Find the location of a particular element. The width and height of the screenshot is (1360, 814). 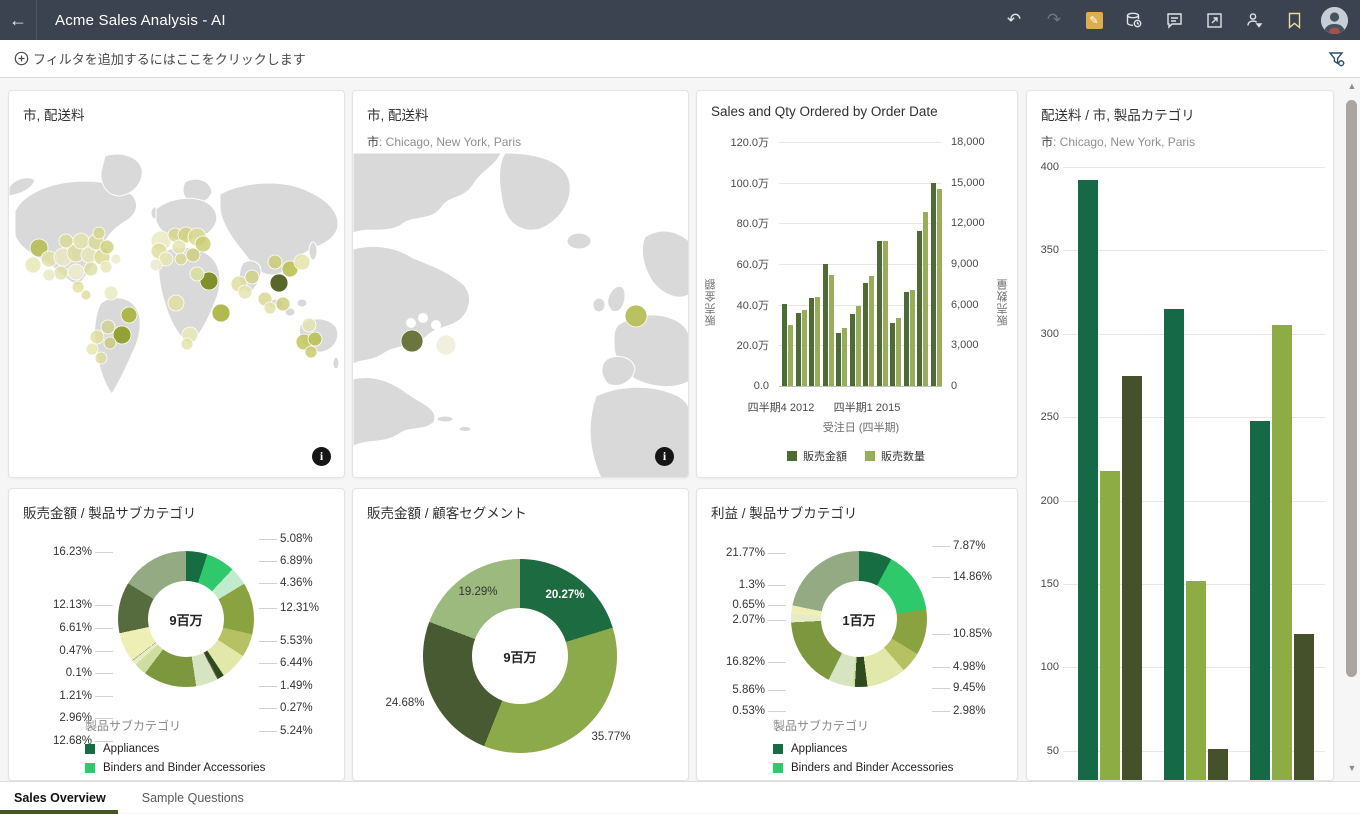

scroll-down-arrow: ▼ is located at coordinates (1352, 768).